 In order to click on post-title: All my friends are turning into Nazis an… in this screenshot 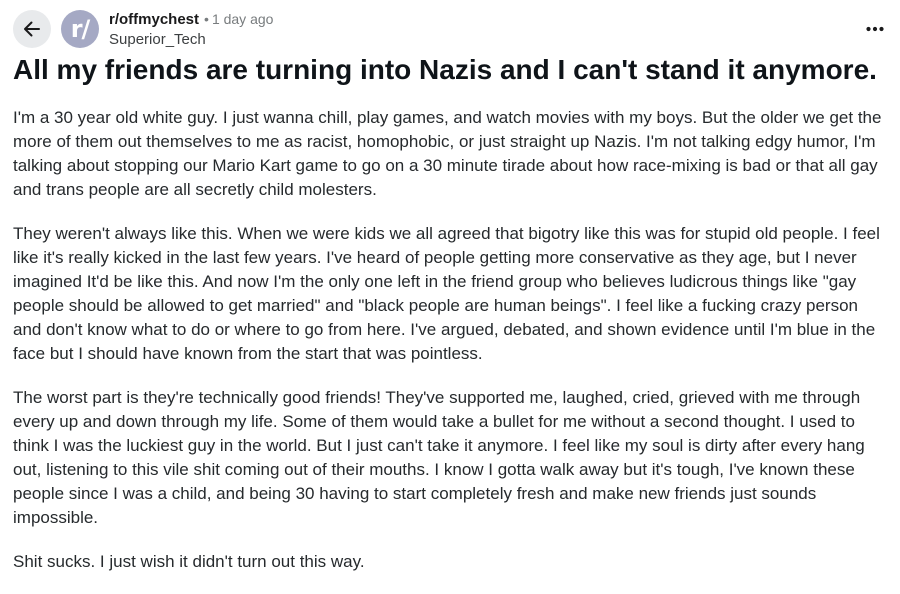, I will do `click(445, 69)`.